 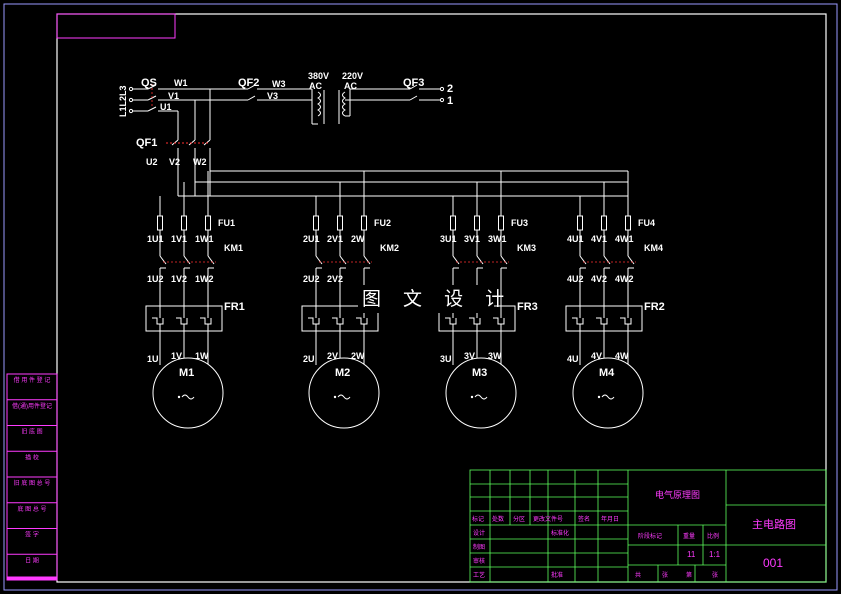 I want to click on terminal-label-bottom: 4W, so click(x=622, y=356).